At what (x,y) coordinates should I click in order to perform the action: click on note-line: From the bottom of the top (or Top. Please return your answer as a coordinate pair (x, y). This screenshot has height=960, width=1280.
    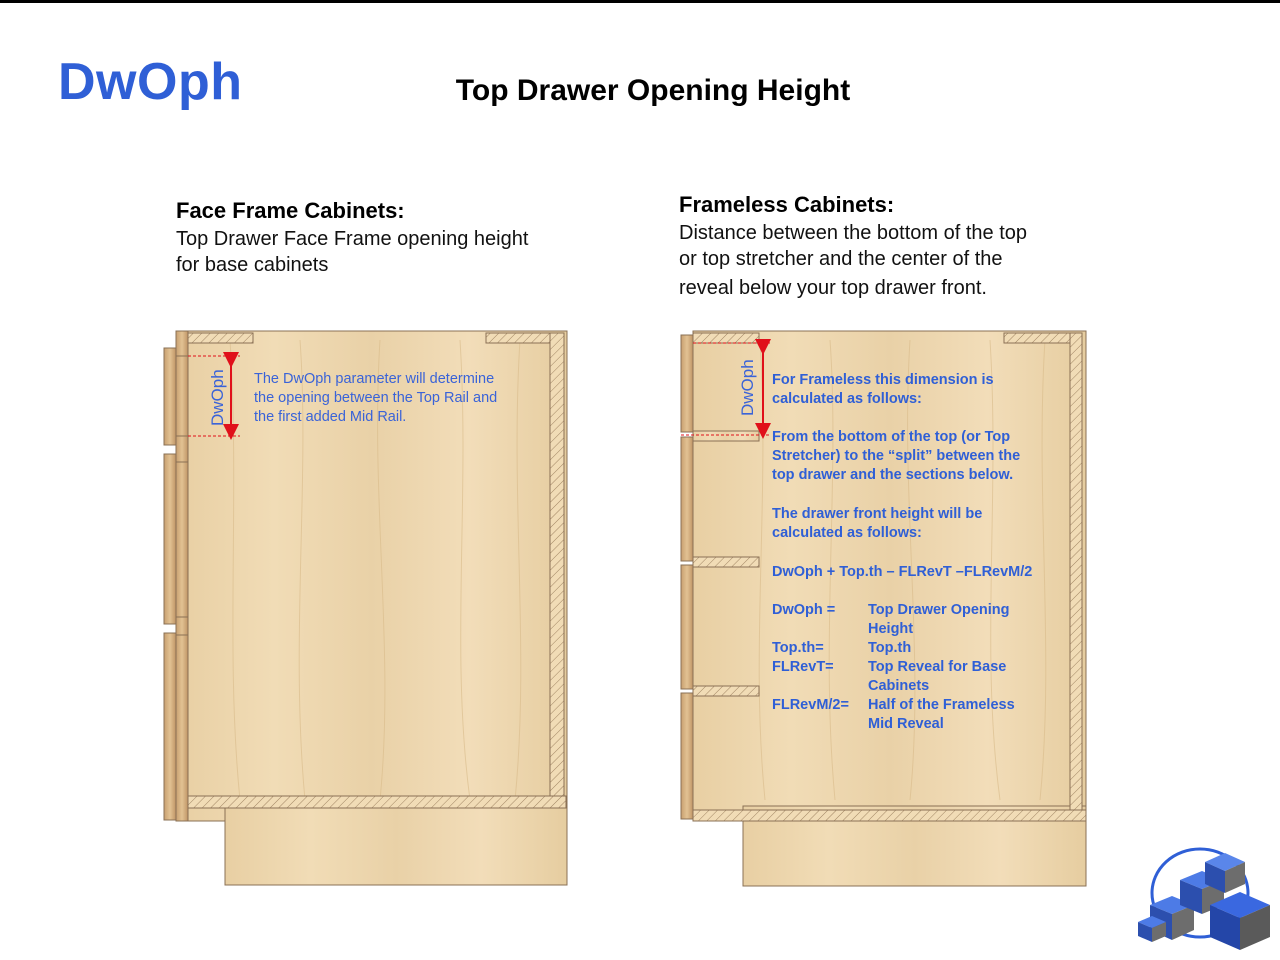
    Looking at the image, I should click on (891, 437).